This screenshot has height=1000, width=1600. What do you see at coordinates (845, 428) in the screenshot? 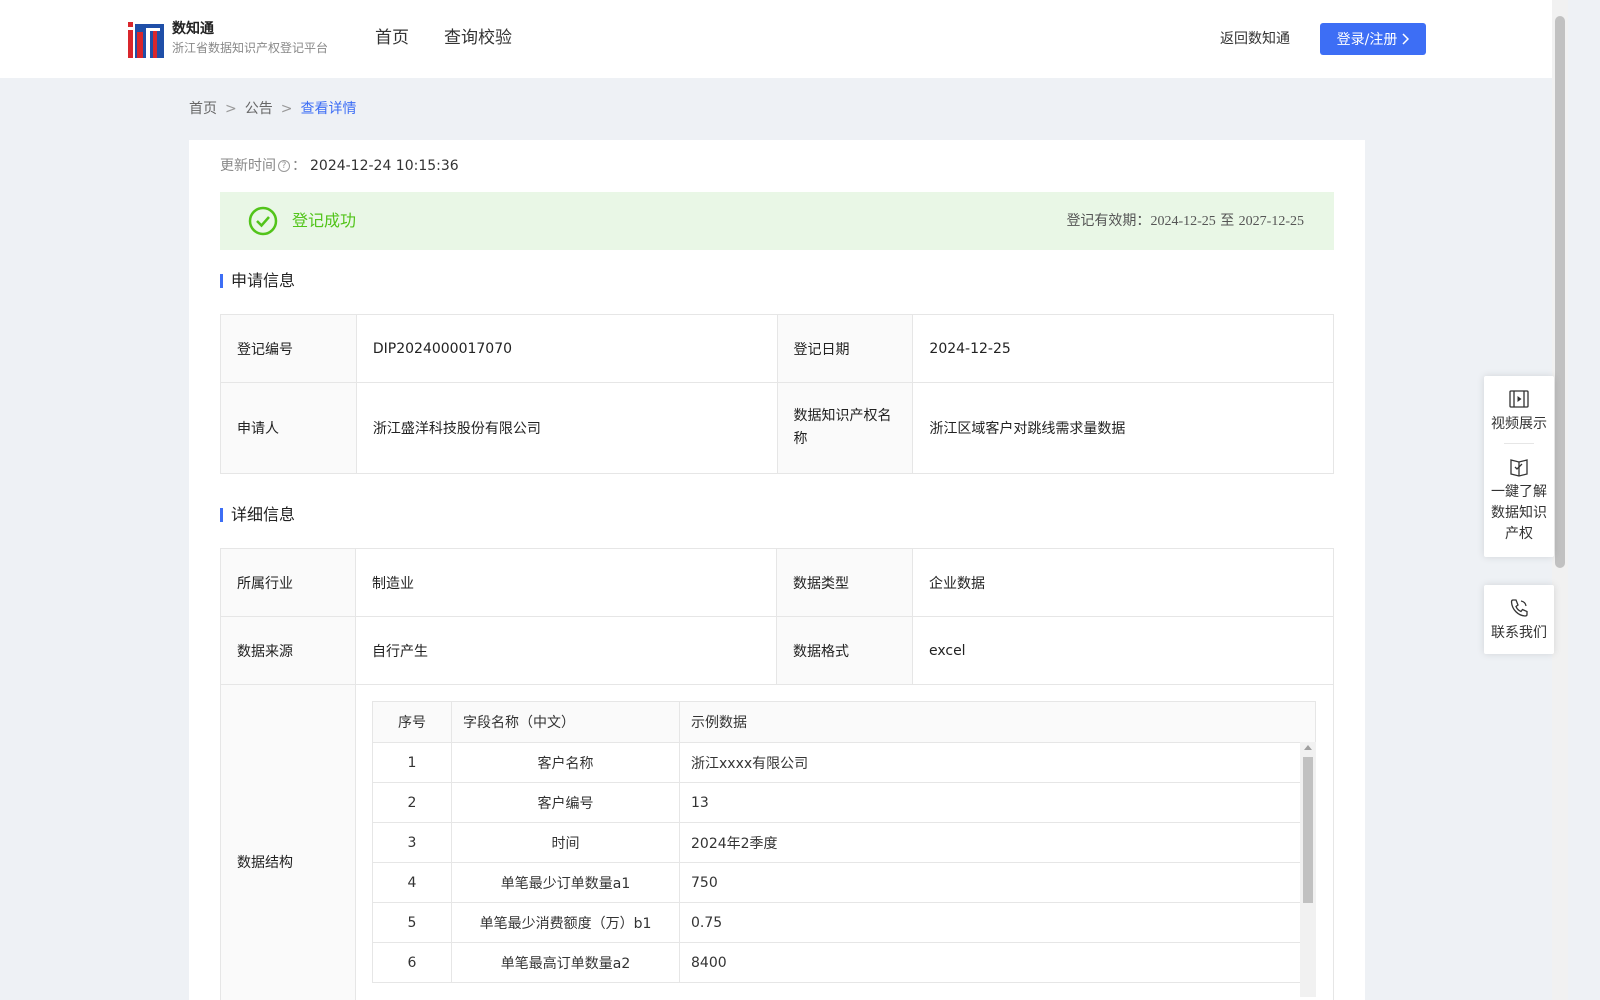
I see `field-label: 数据知识产权名称` at bounding box center [845, 428].